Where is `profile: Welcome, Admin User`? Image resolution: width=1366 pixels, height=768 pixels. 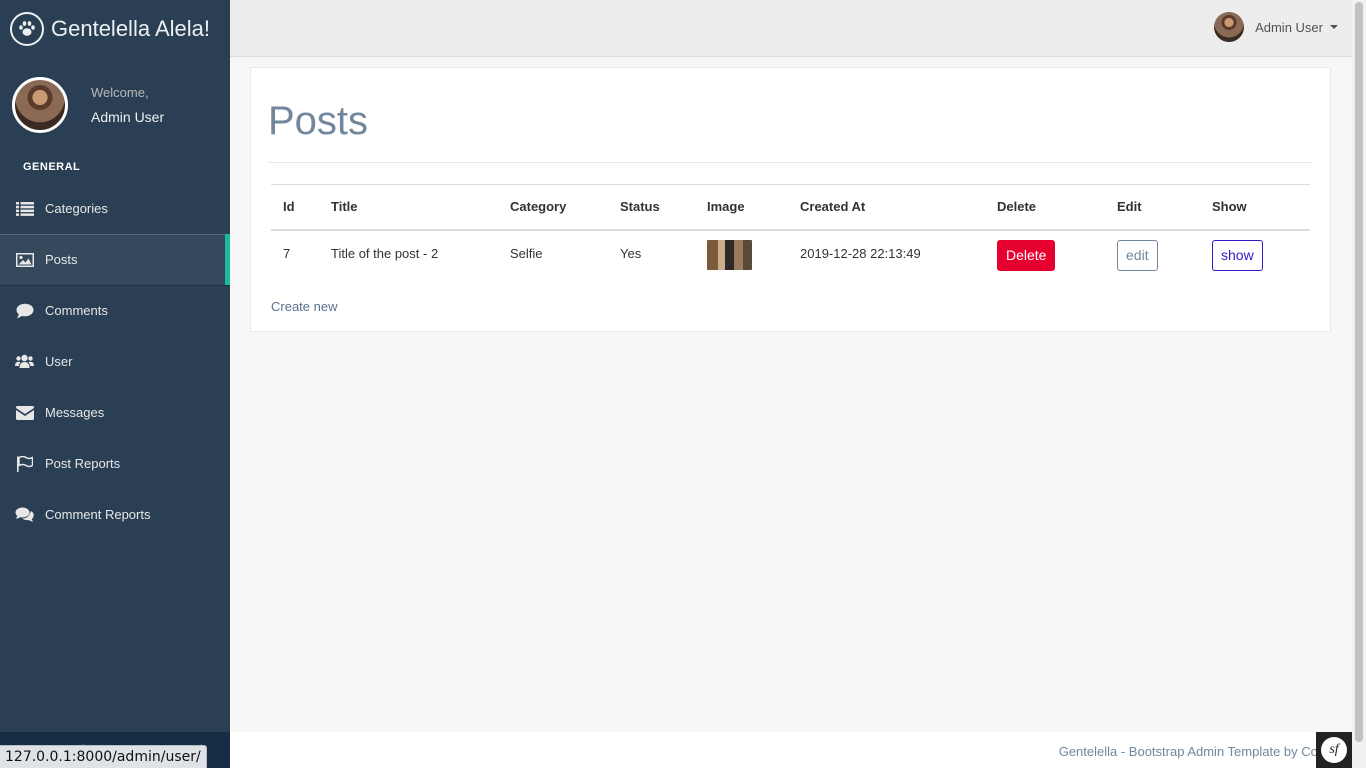
profile: Welcome, Admin User is located at coordinates (115, 105).